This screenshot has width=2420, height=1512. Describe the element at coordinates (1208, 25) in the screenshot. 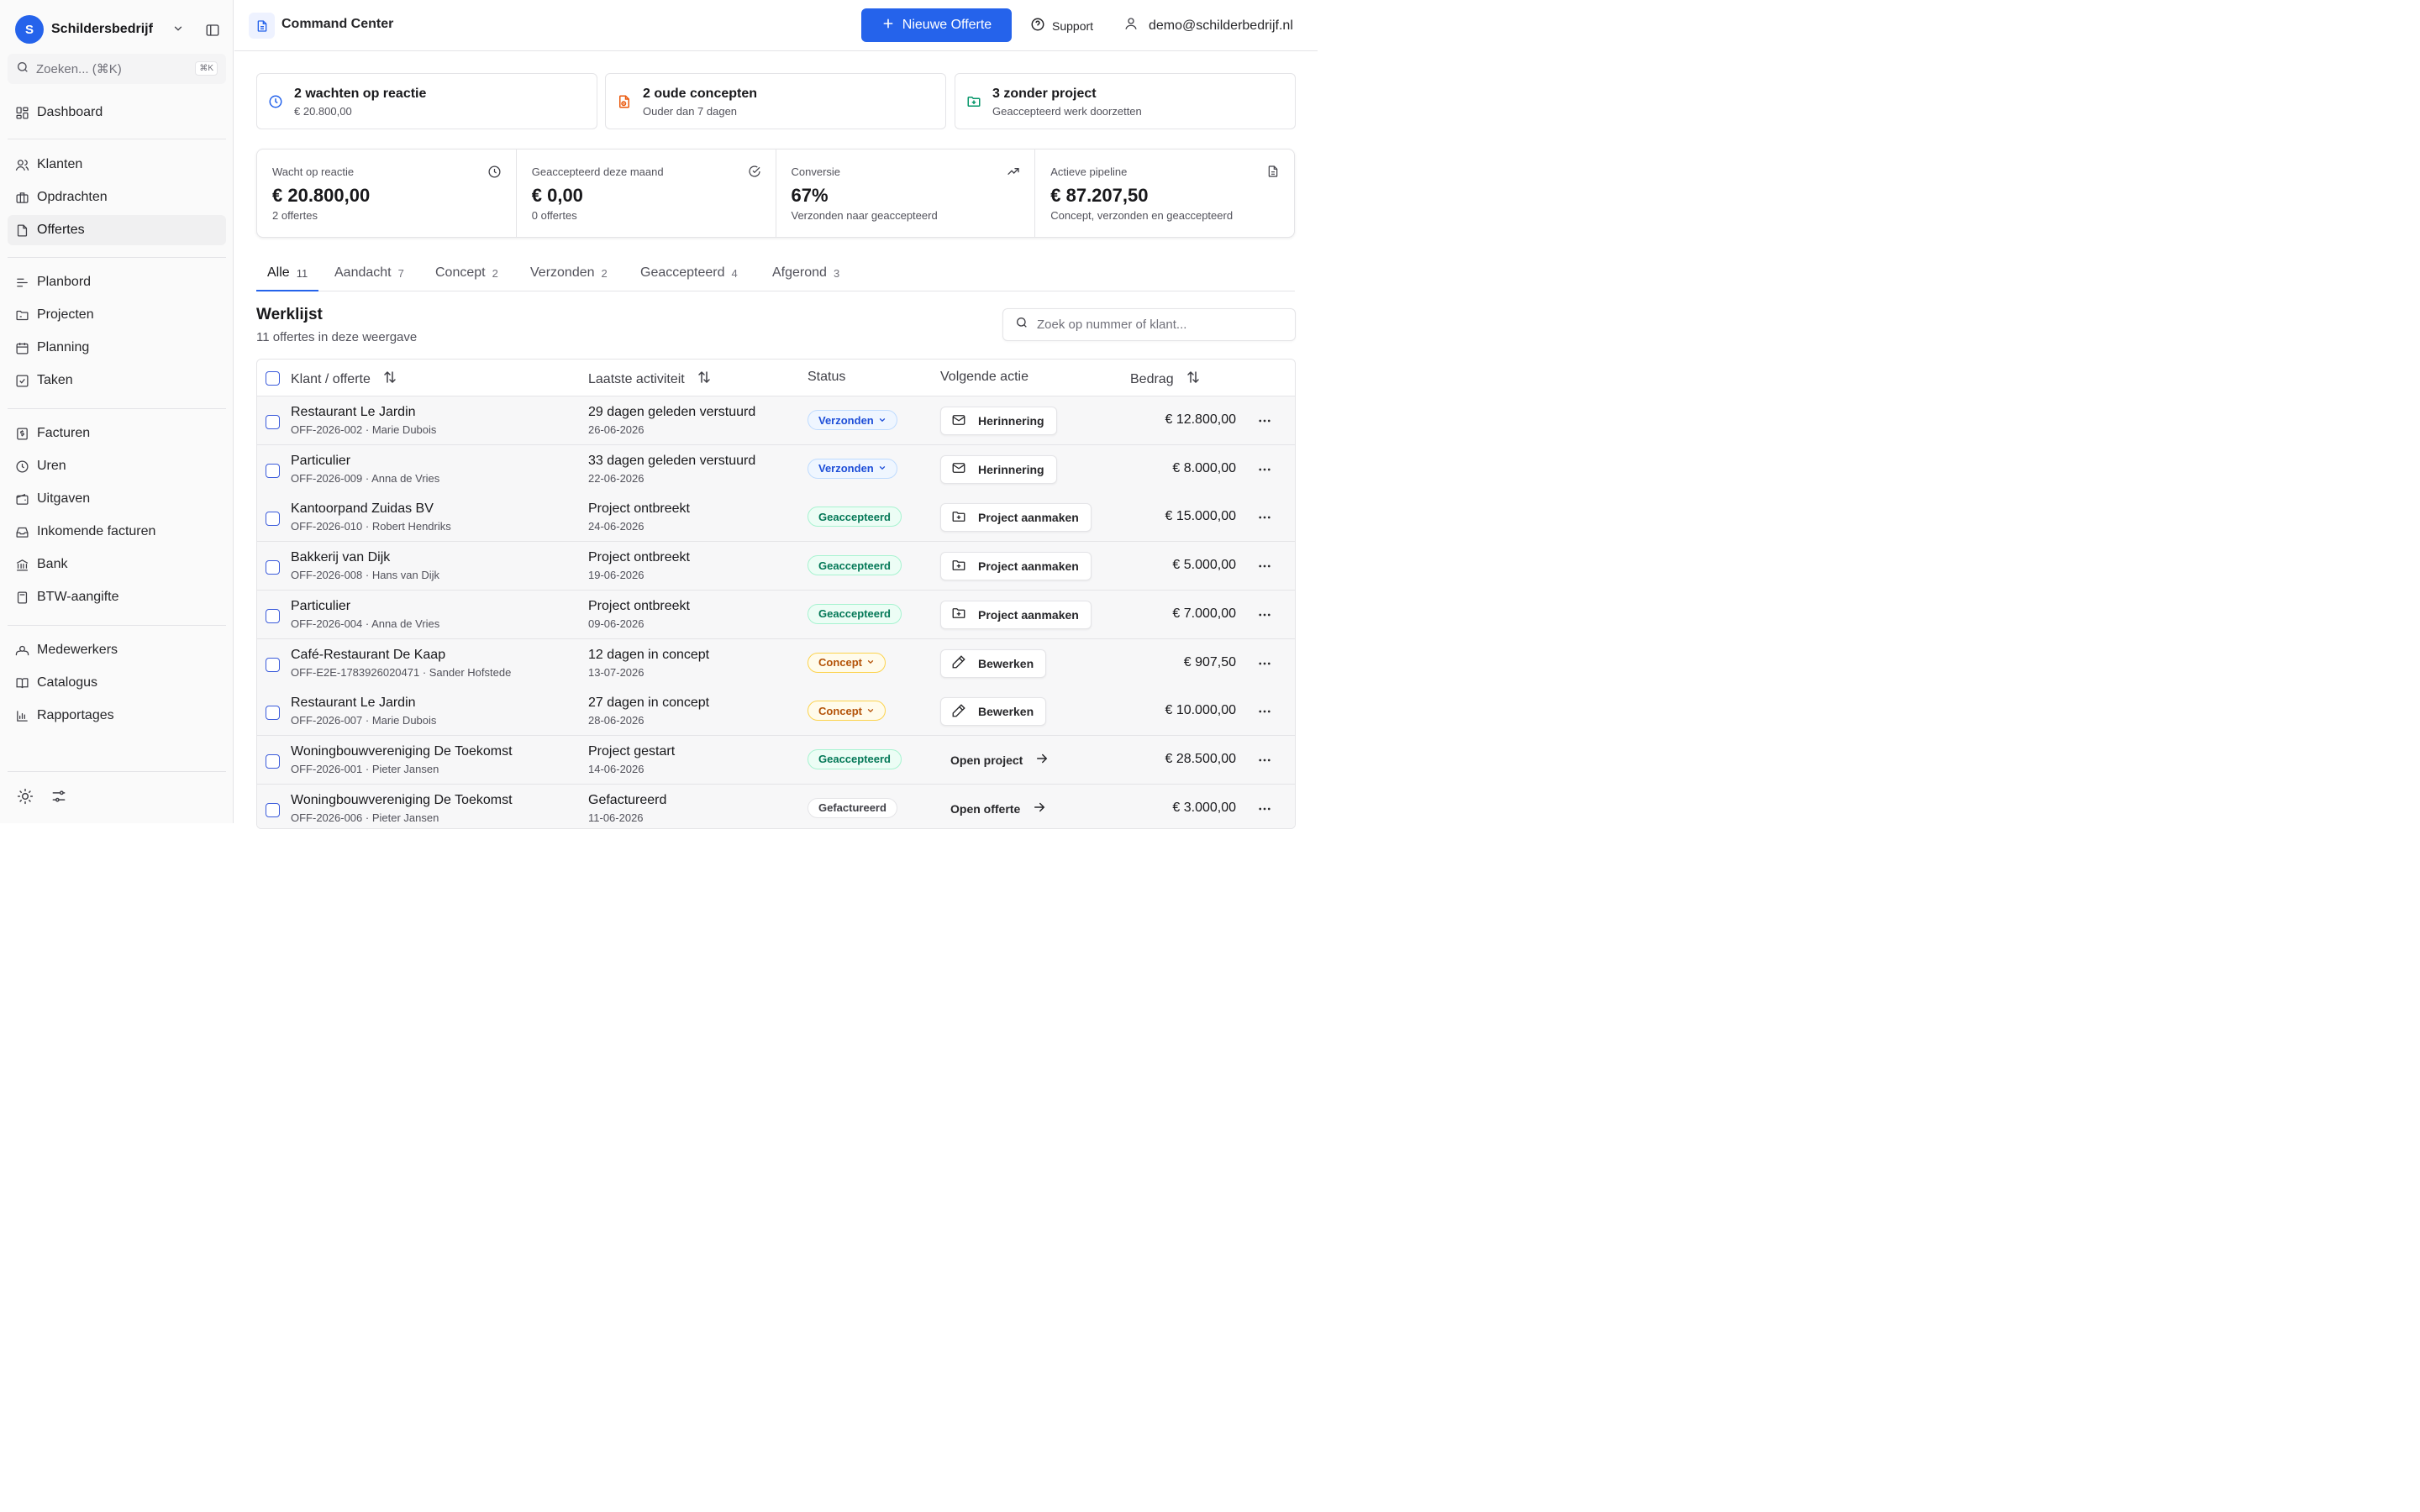

I see `user-menu: demo@schilderbedrijf.nl` at that location.